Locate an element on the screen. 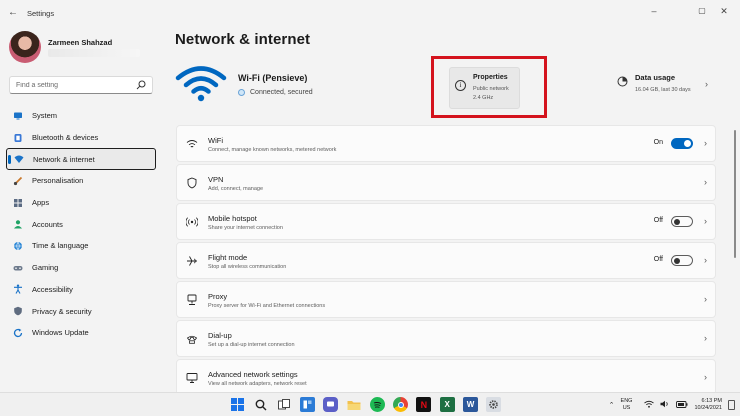 This screenshot has width=740, height=416. battery-icon is located at coordinates (682, 405).